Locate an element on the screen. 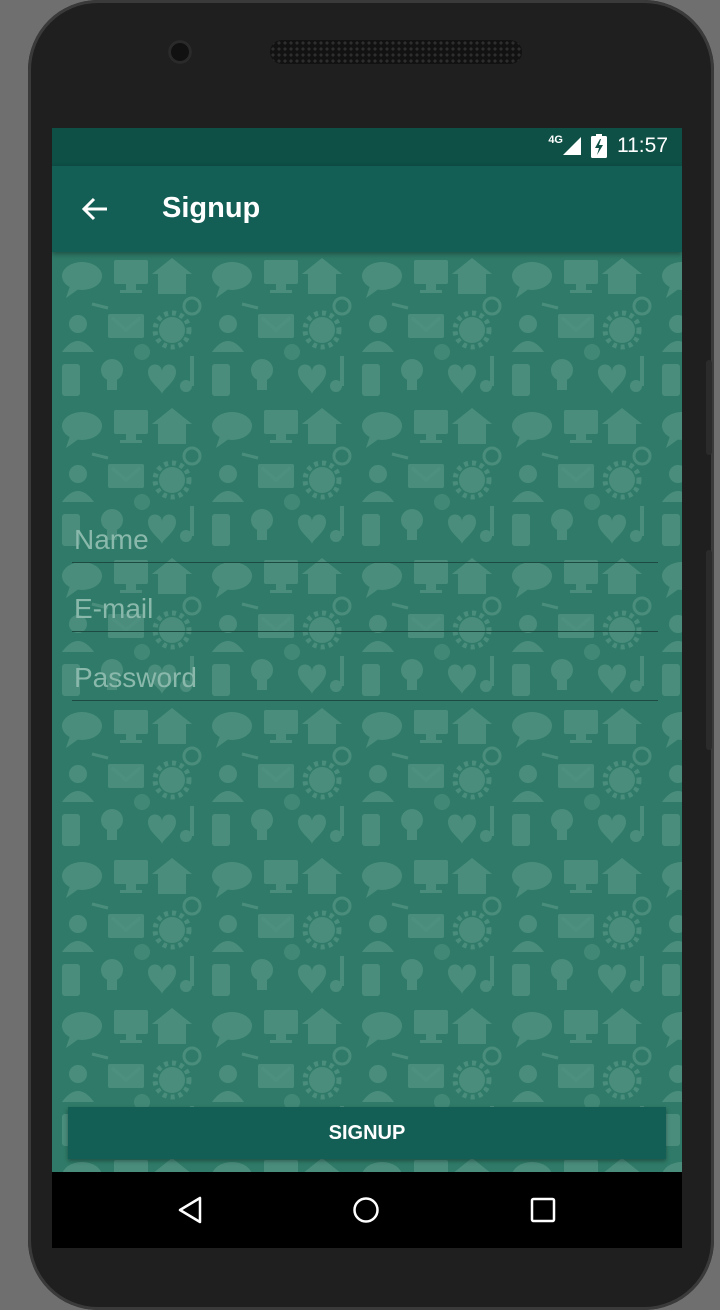 This screenshot has height=1310, width=720. status-bar: 4G 11:57 is located at coordinates (367, 147).